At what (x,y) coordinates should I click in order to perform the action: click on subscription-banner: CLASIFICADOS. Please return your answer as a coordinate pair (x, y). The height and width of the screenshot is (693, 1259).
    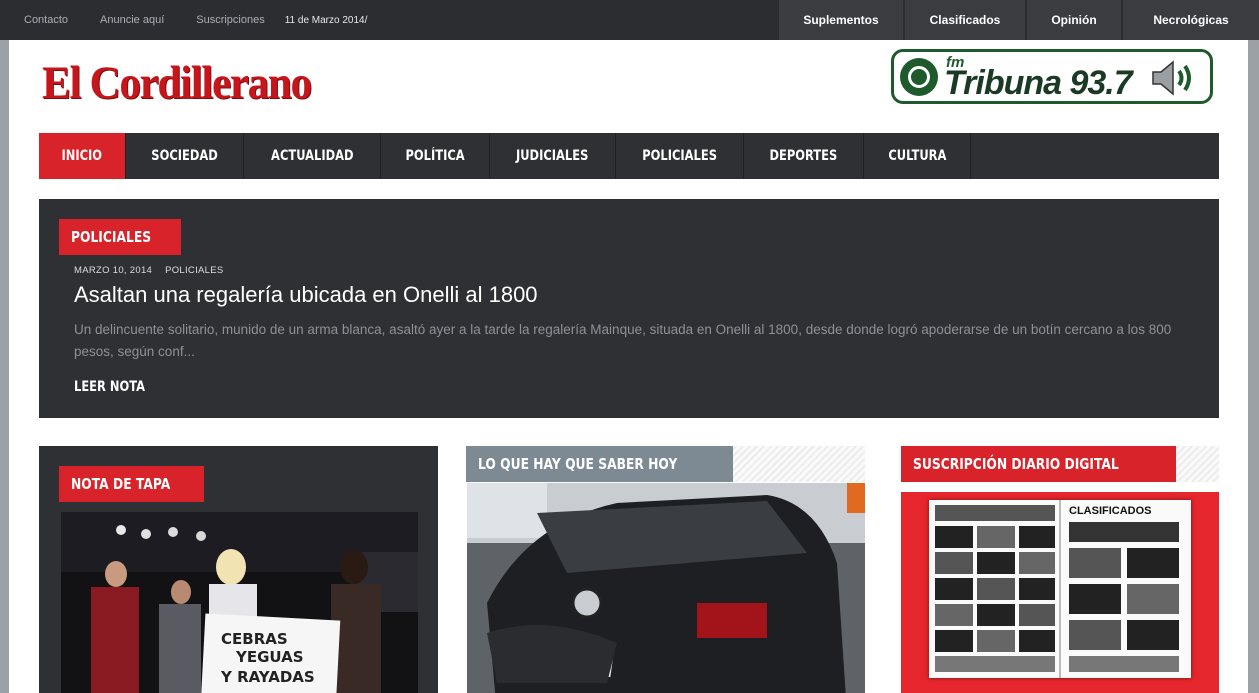
    Looking at the image, I should click on (1060, 592).